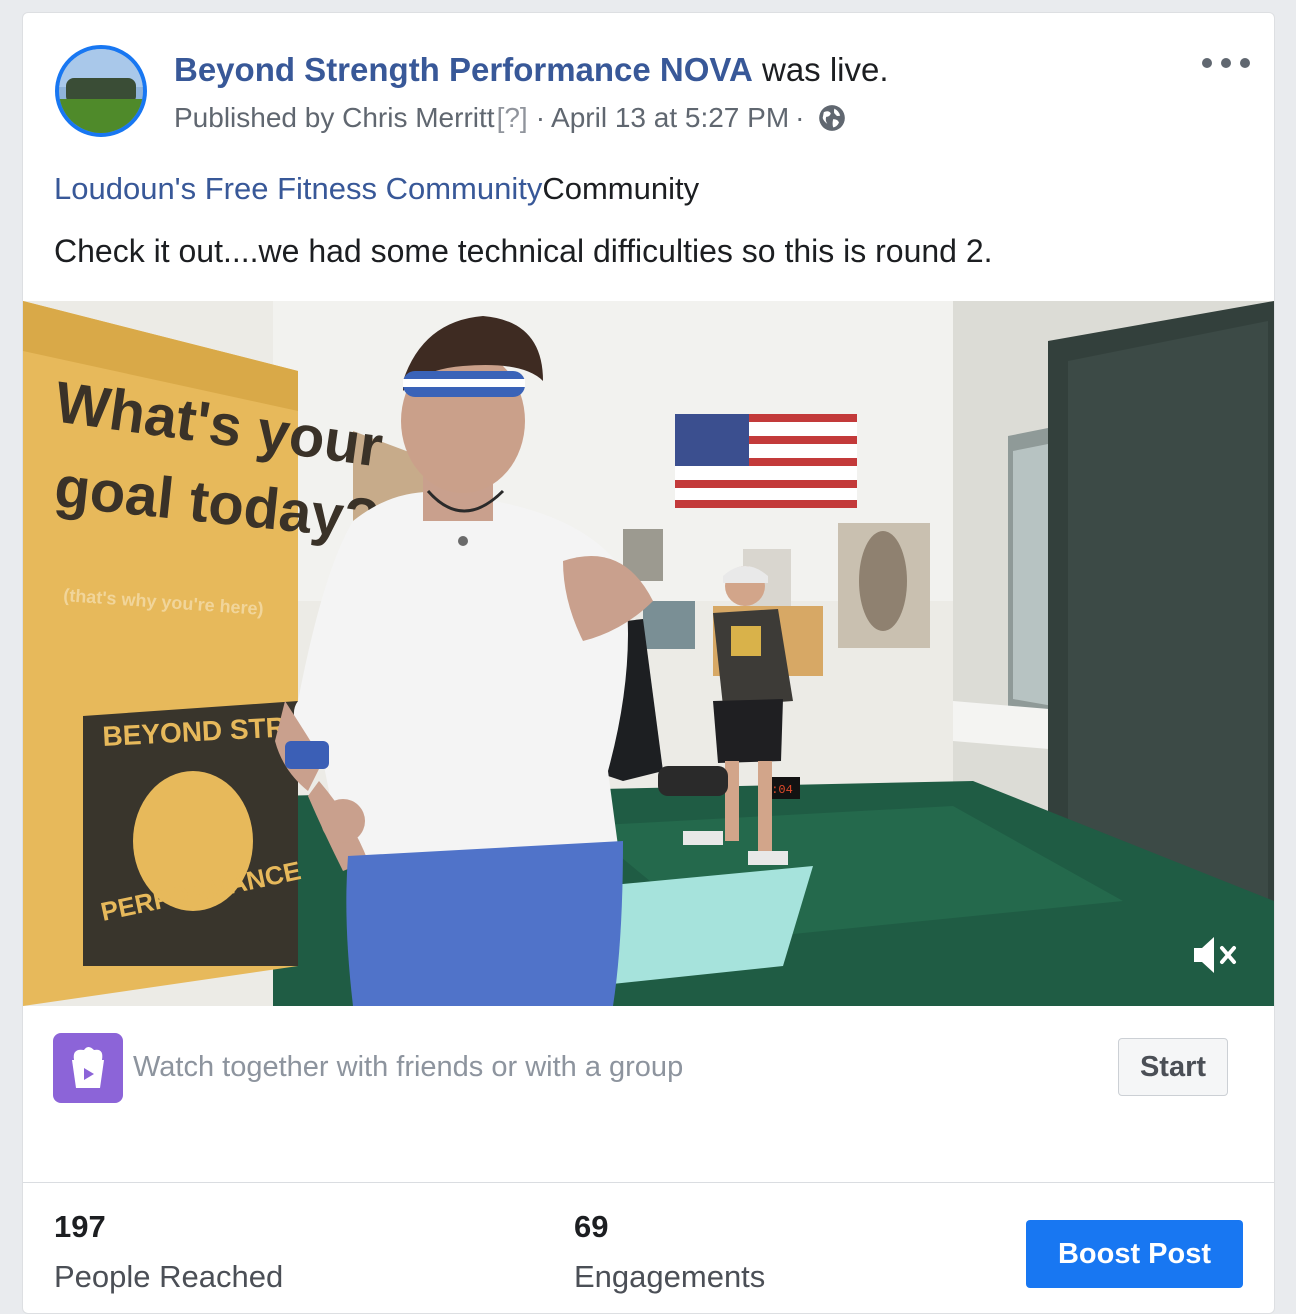  Describe the element at coordinates (820, 69) in the screenshot. I see `live-status-text: was live.` at that location.